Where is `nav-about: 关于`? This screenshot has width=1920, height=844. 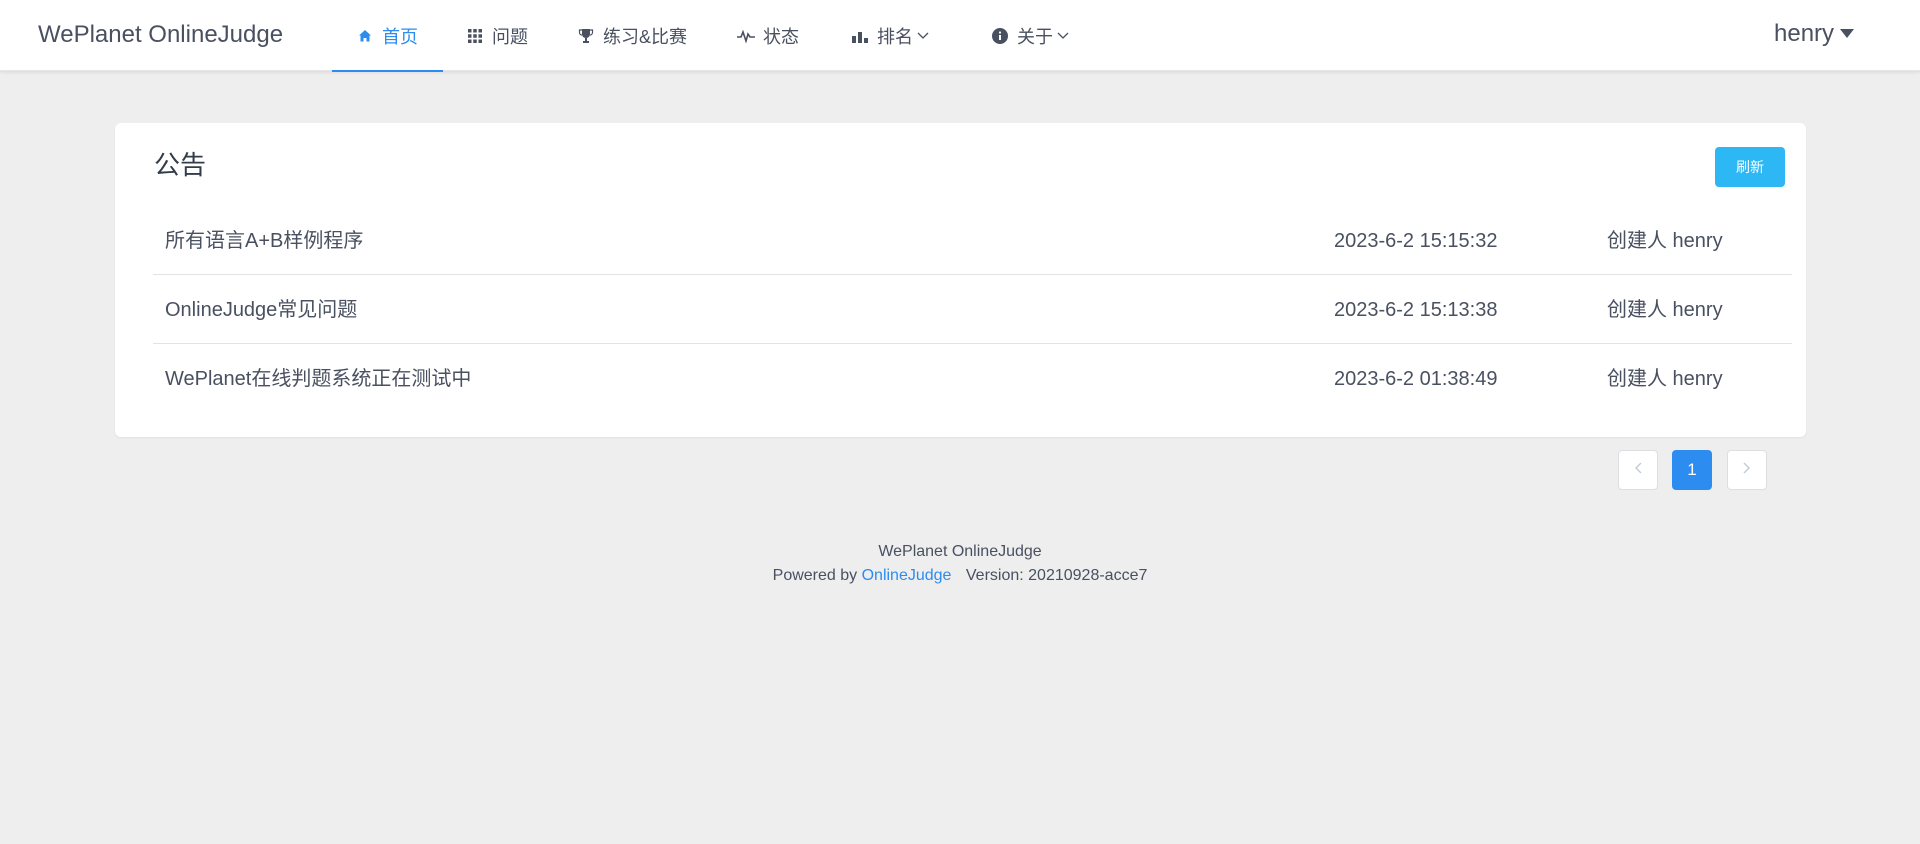
nav-about: 关于 is located at coordinates (1030, 35).